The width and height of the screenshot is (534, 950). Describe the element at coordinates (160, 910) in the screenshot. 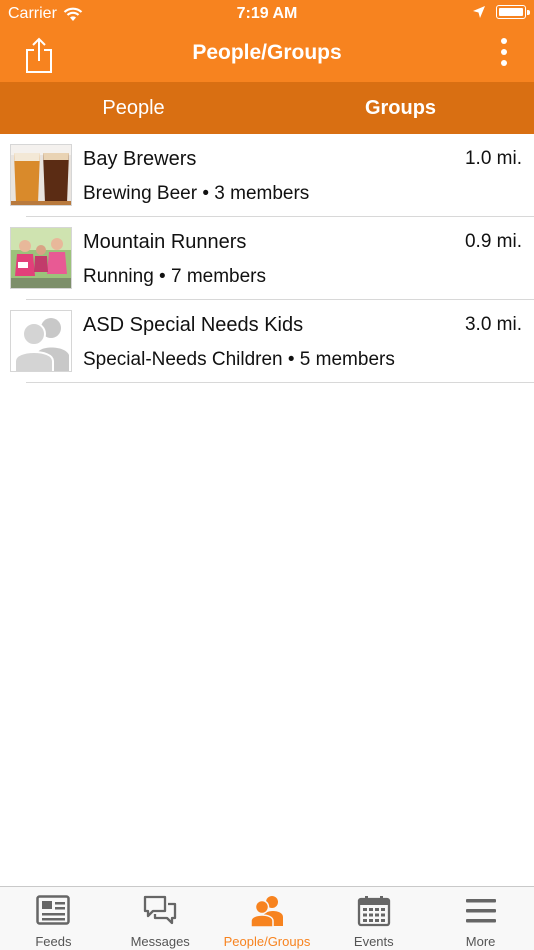

I see `messages-icon` at that location.